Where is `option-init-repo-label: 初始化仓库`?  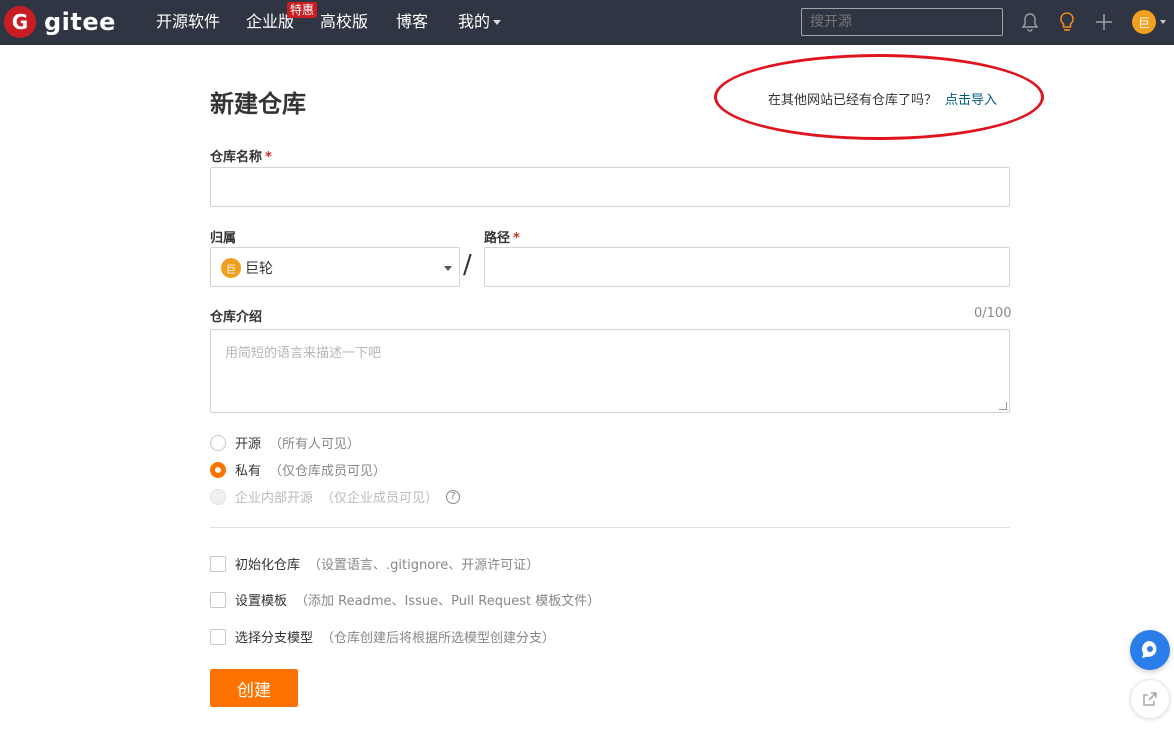 option-init-repo-label: 初始化仓库 is located at coordinates (268, 565).